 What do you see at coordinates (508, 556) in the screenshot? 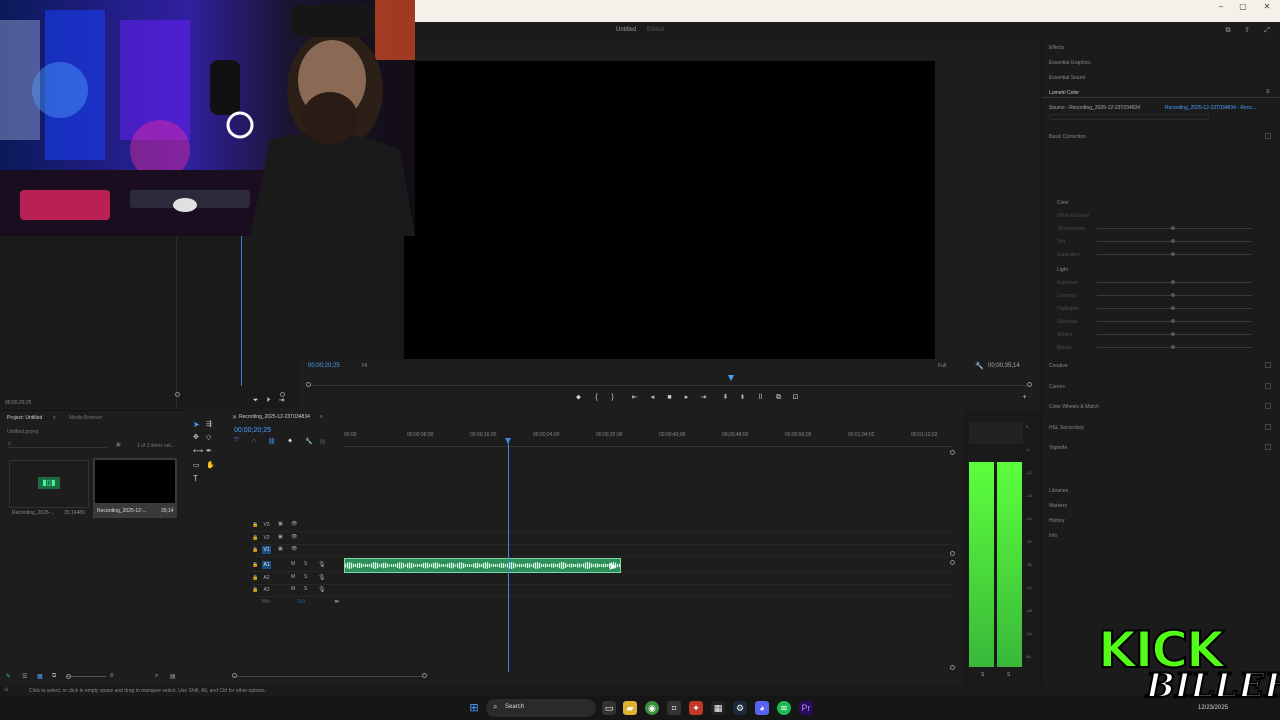
I see `timeline-playhead` at bounding box center [508, 556].